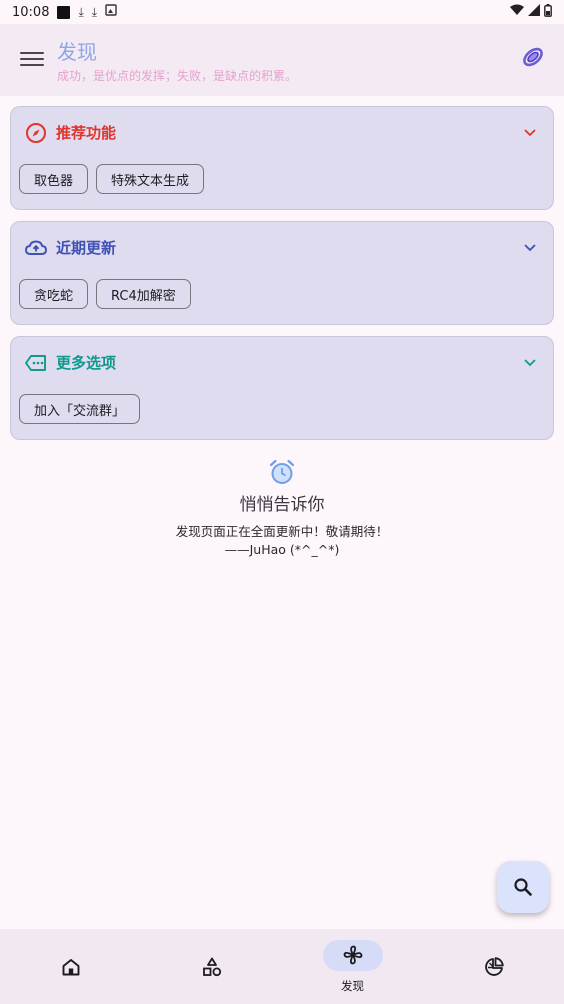 This screenshot has width=564, height=1004. I want to click on color-picker-chip: 取色器, so click(54, 179).